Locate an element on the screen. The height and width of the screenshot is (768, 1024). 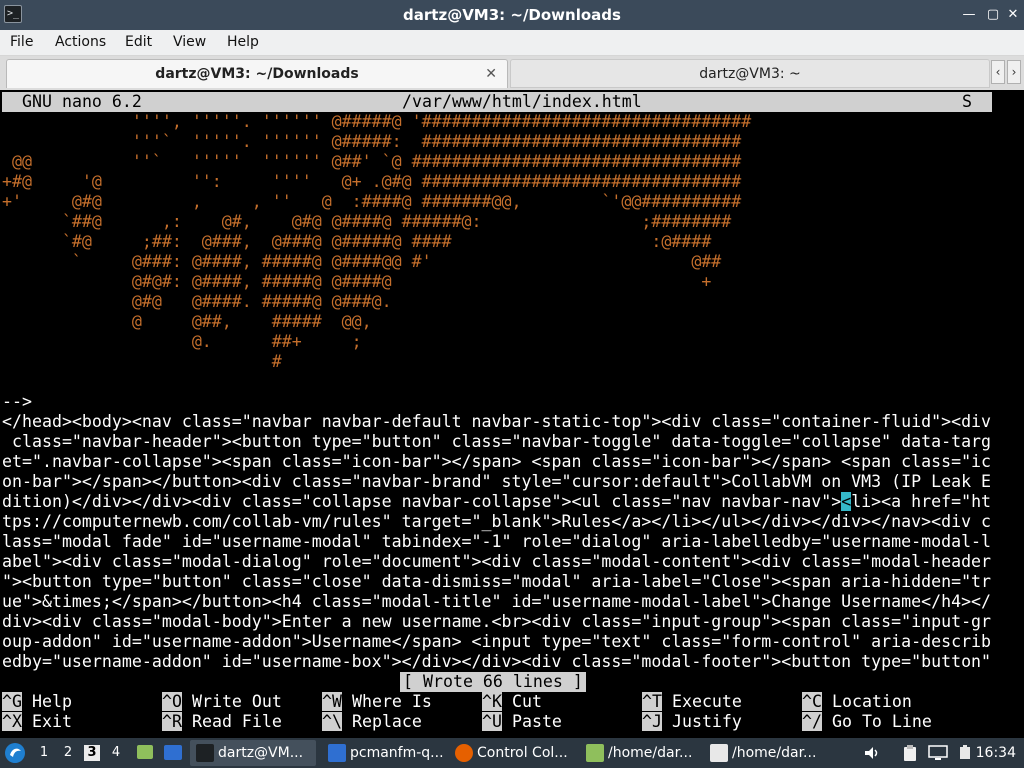
menu-bar: File Actions Edit View Help is located at coordinates (512, 43).